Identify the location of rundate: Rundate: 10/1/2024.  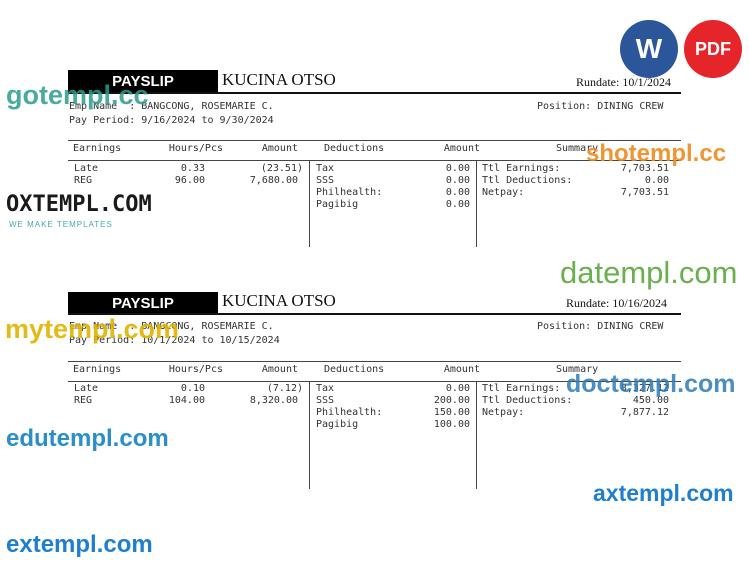
(623, 82).